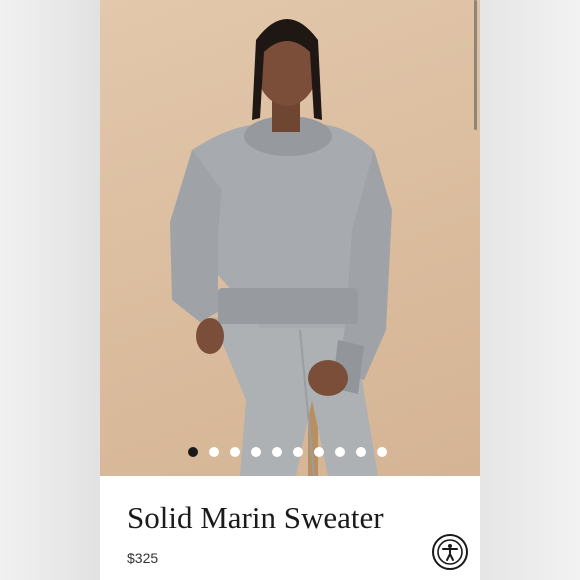 The width and height of the screenshot is (580, 580). Describe the element at coordinates (475, 65) in the screenshot. I see `scroll-indicator` at that location.